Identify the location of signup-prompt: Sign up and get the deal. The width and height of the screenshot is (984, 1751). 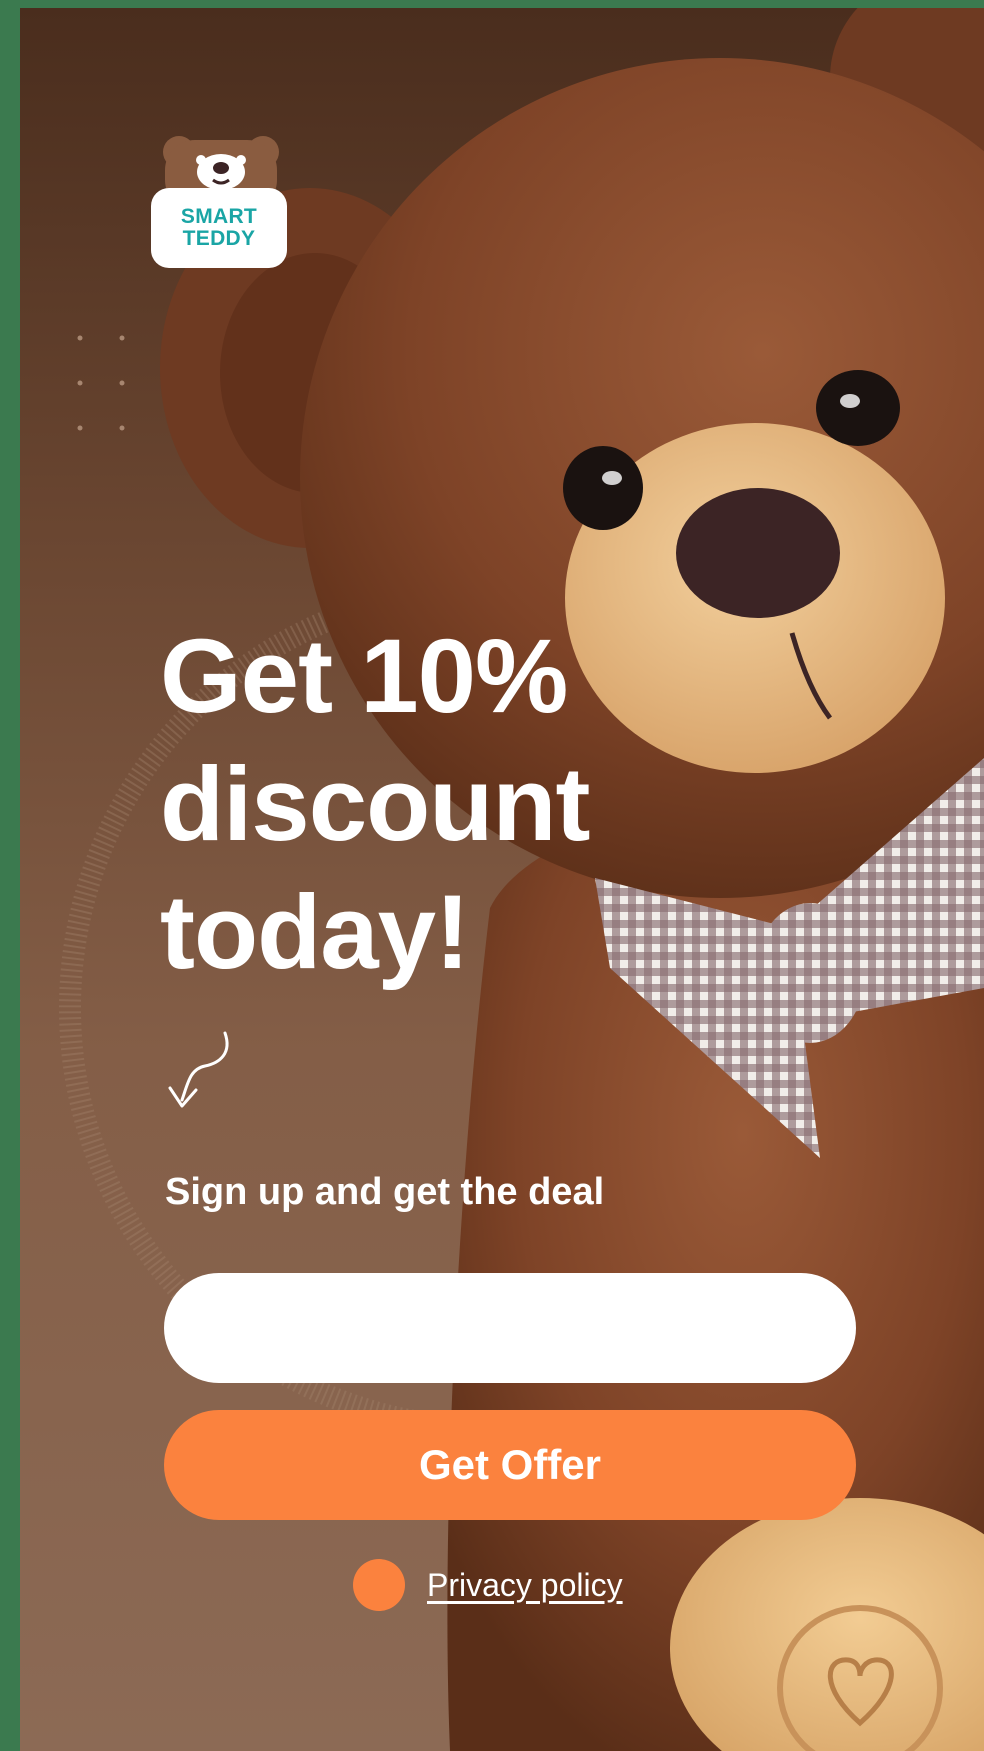
(385, 1192).